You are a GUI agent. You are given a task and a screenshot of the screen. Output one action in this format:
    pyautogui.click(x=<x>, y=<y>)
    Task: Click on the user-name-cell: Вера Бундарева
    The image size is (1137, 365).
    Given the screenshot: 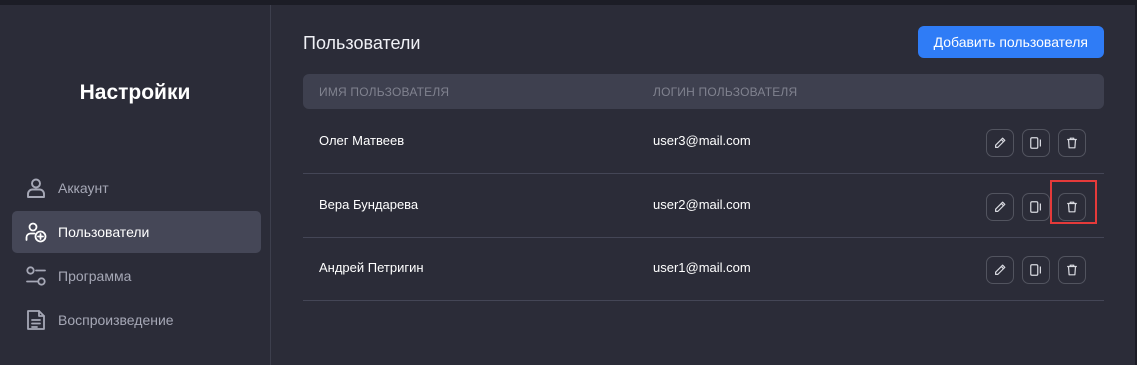 What is the action you would take?
    pyautogui.click(x=369, y=204)
    